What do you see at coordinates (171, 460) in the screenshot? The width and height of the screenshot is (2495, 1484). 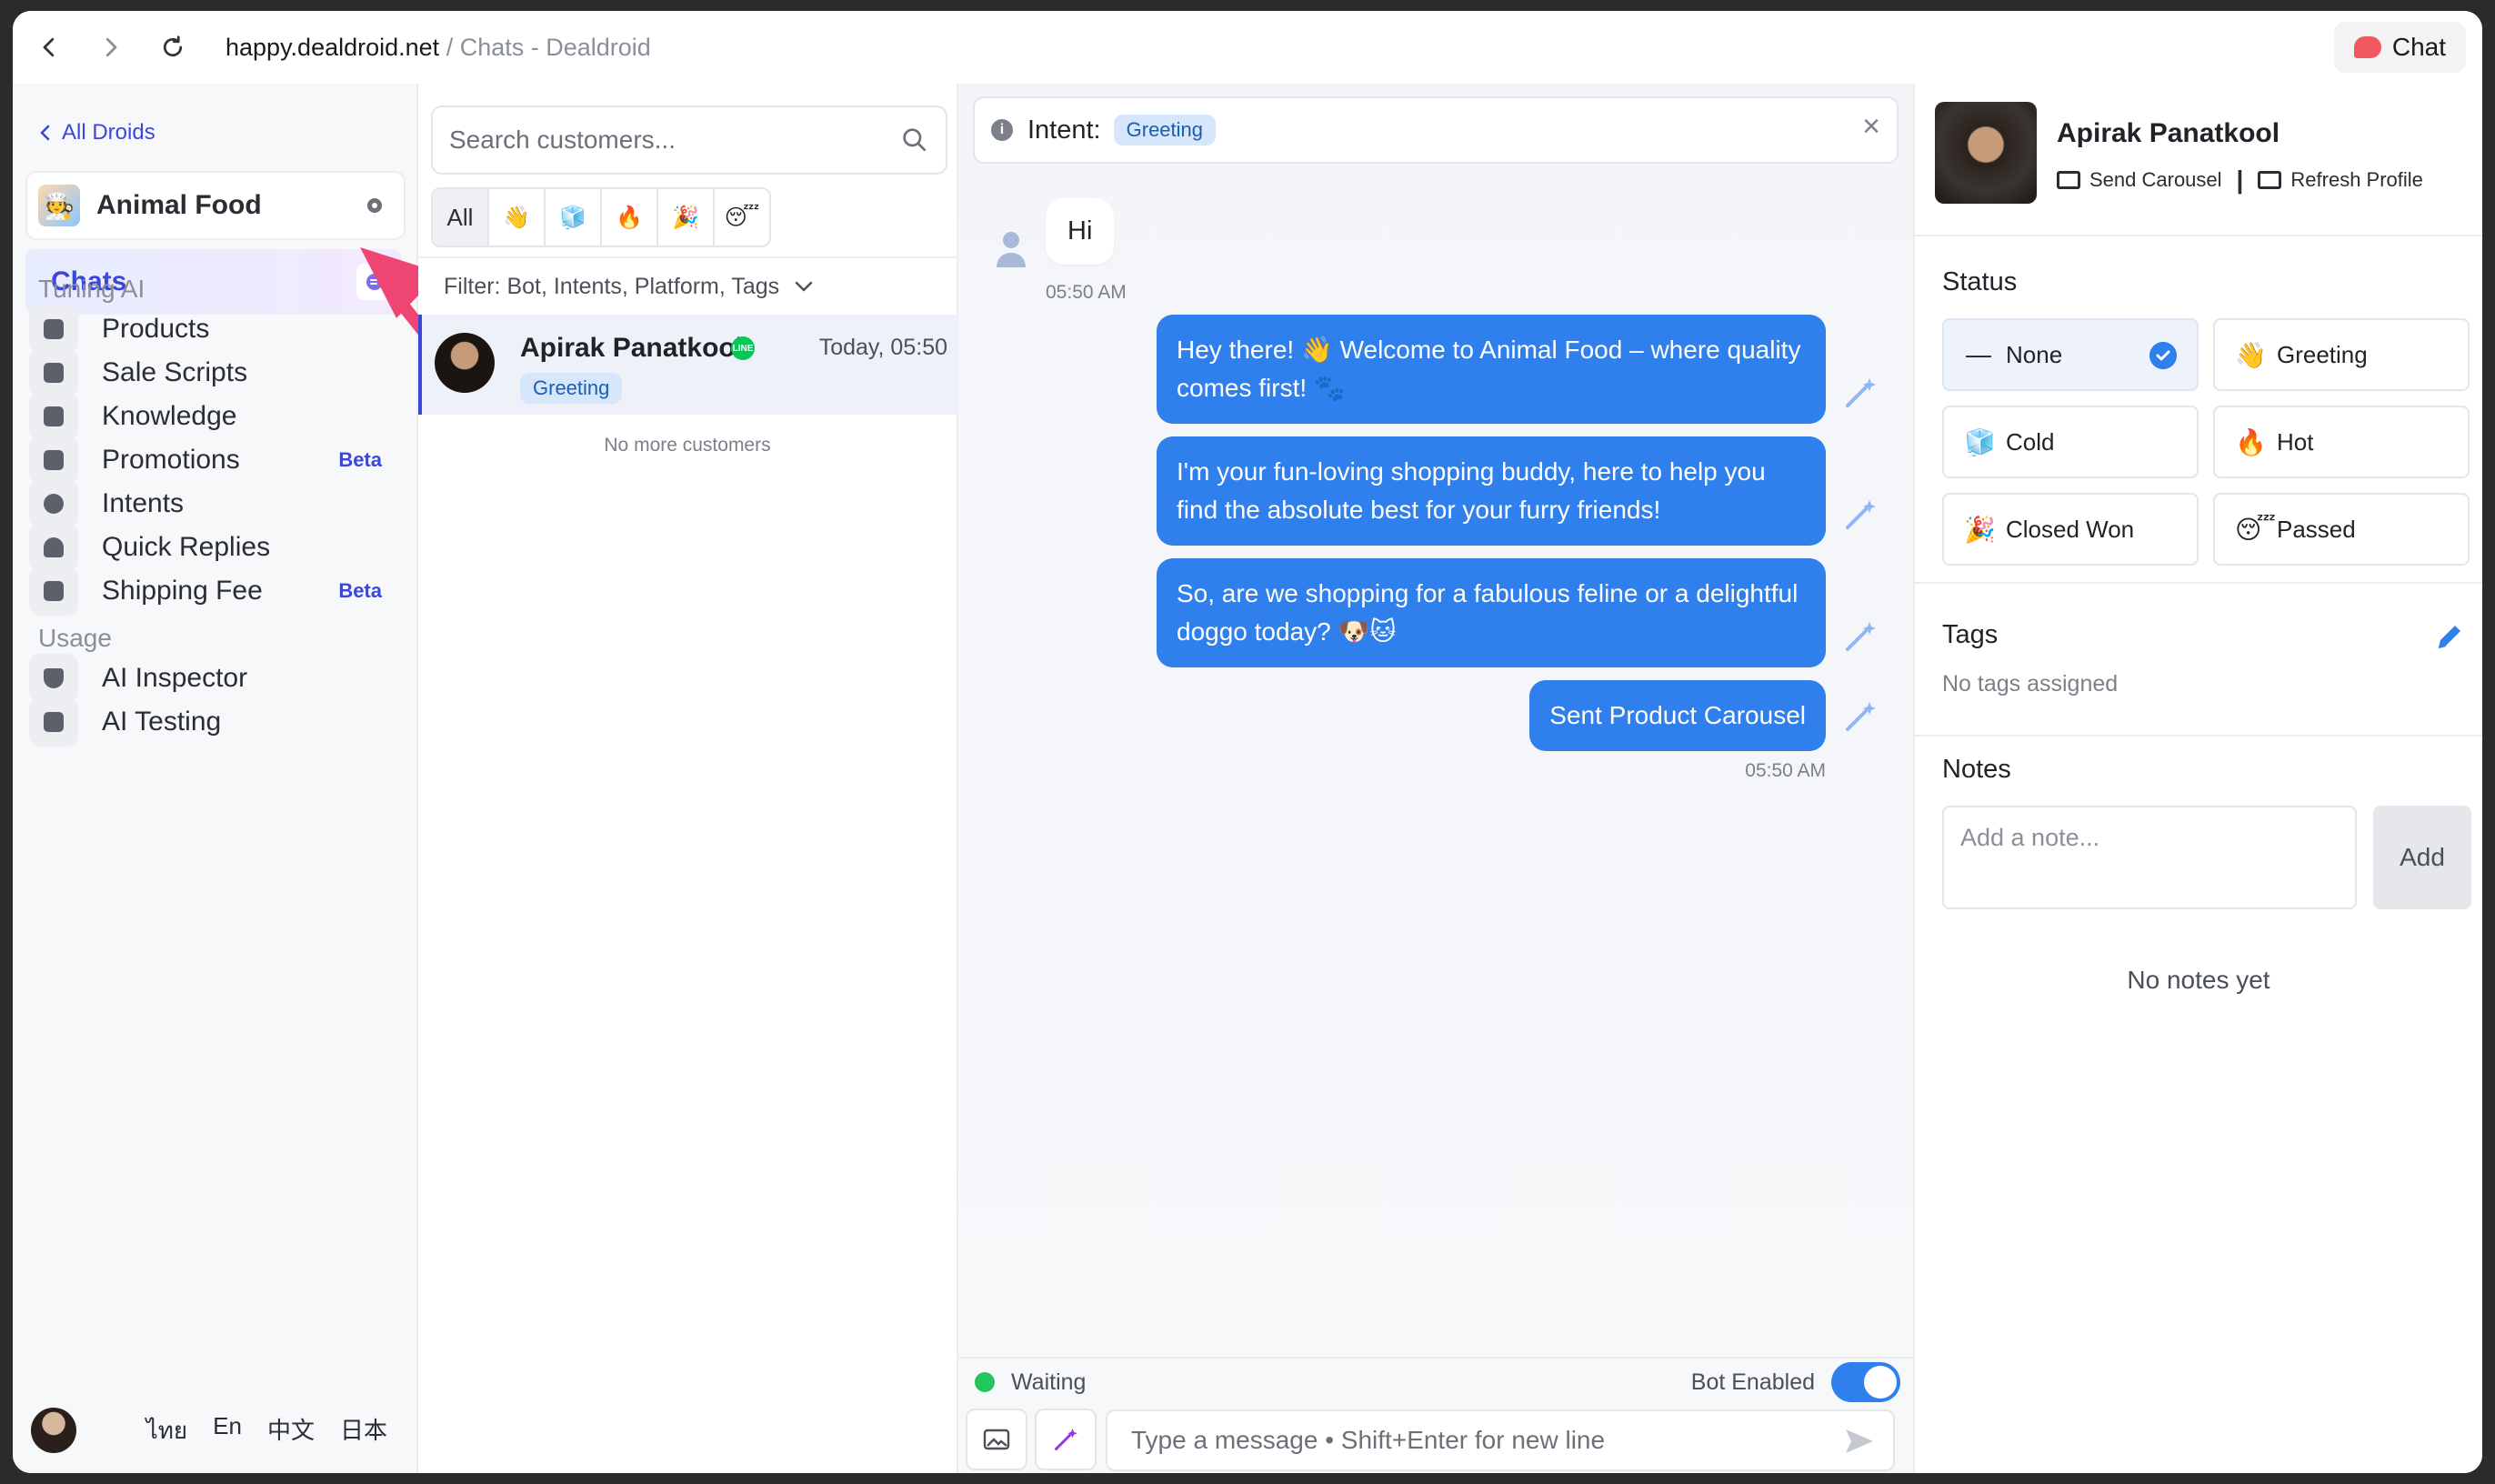 I see `sidebar-item-label: Promotions` at bounding box center [171, 460].